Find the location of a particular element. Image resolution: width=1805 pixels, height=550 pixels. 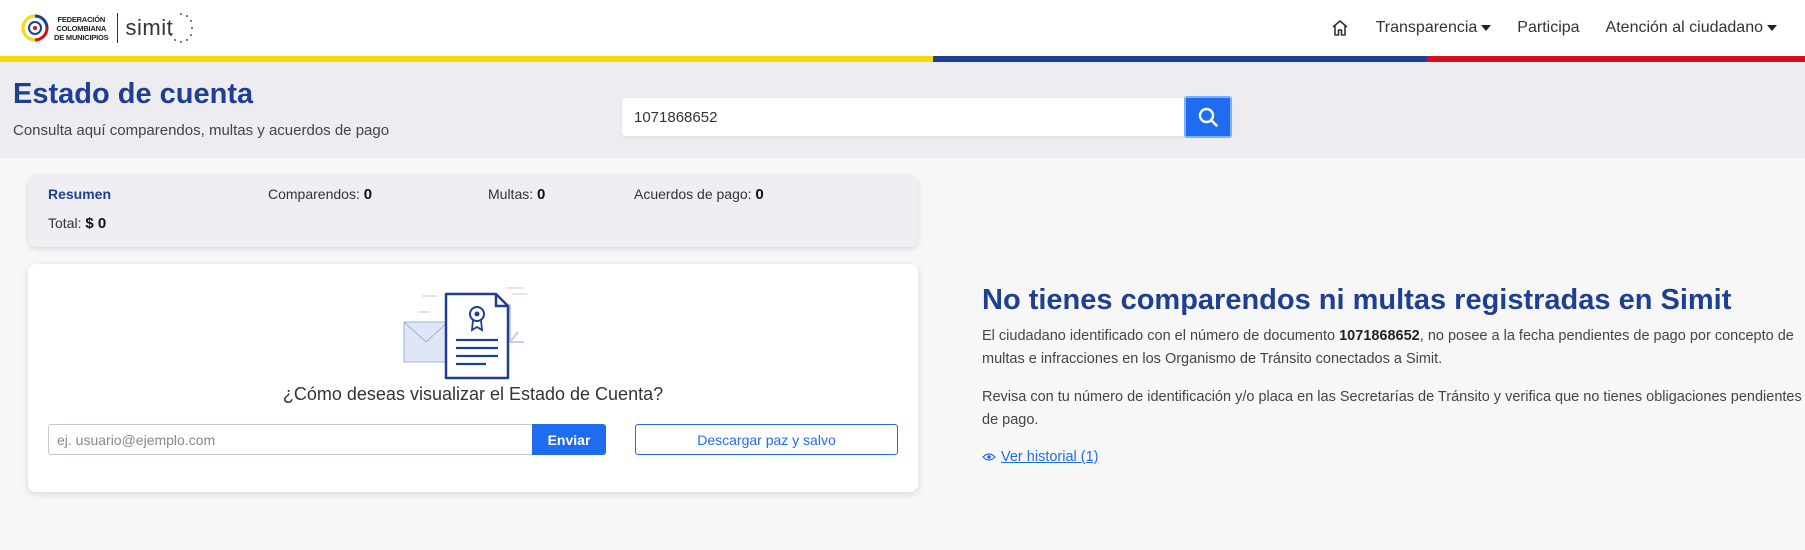

acuerdos-value: 0 is located at coordinates (759, 194).